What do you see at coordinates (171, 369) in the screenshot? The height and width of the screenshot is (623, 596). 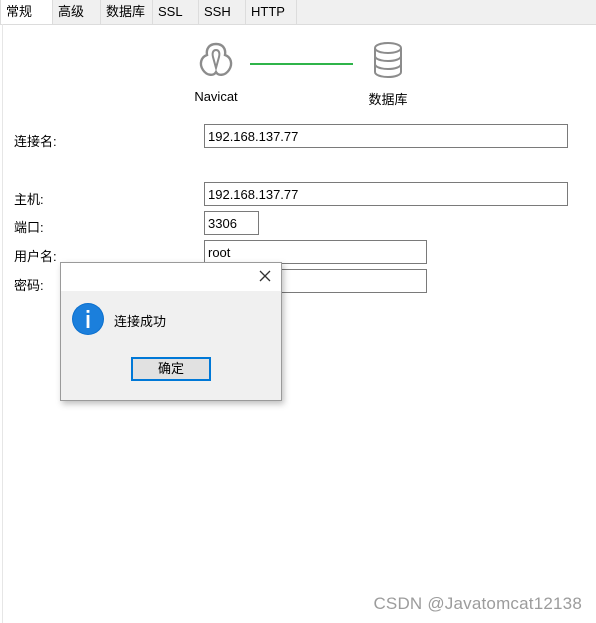 I see `ok-button: 确定` at bounding box center [171, 369].